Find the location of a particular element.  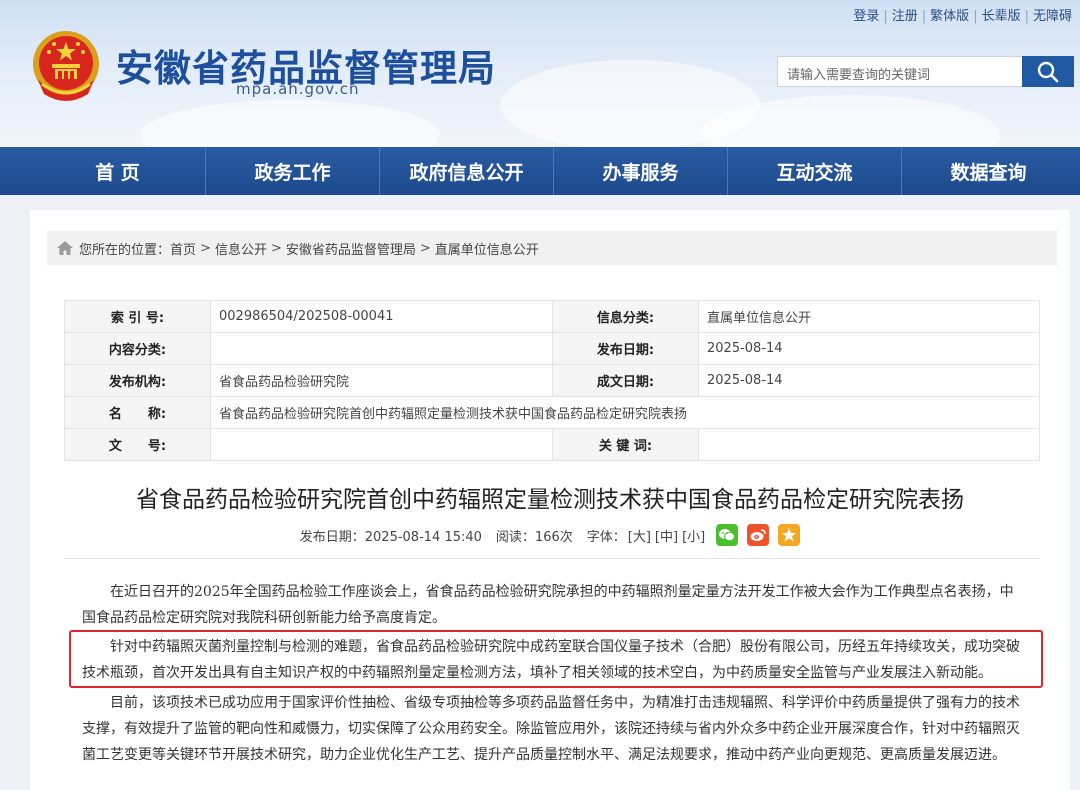

issuer-label: 发布机构: is located at coordinates (137, 380).